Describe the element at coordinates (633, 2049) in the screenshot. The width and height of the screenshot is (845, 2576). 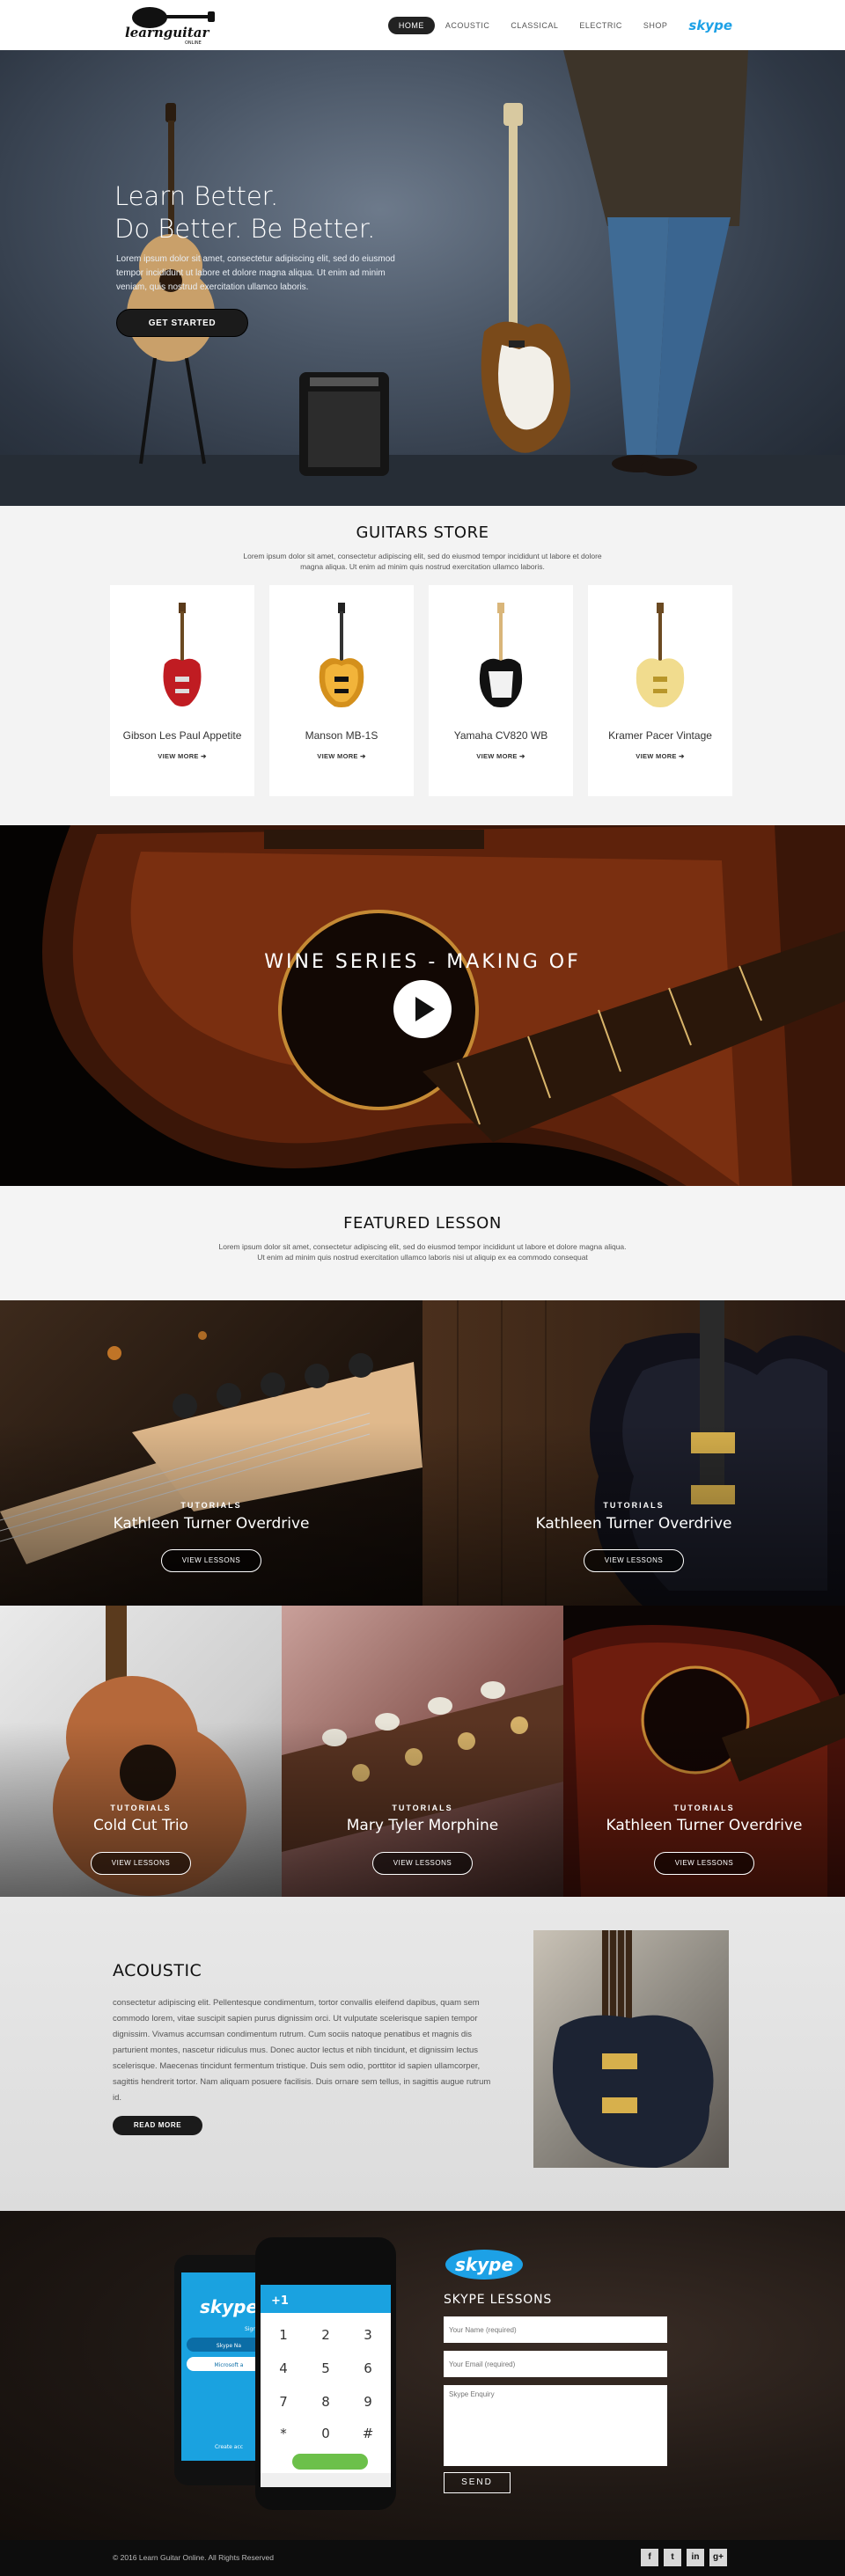
I see `black-guitar-image` at that location.